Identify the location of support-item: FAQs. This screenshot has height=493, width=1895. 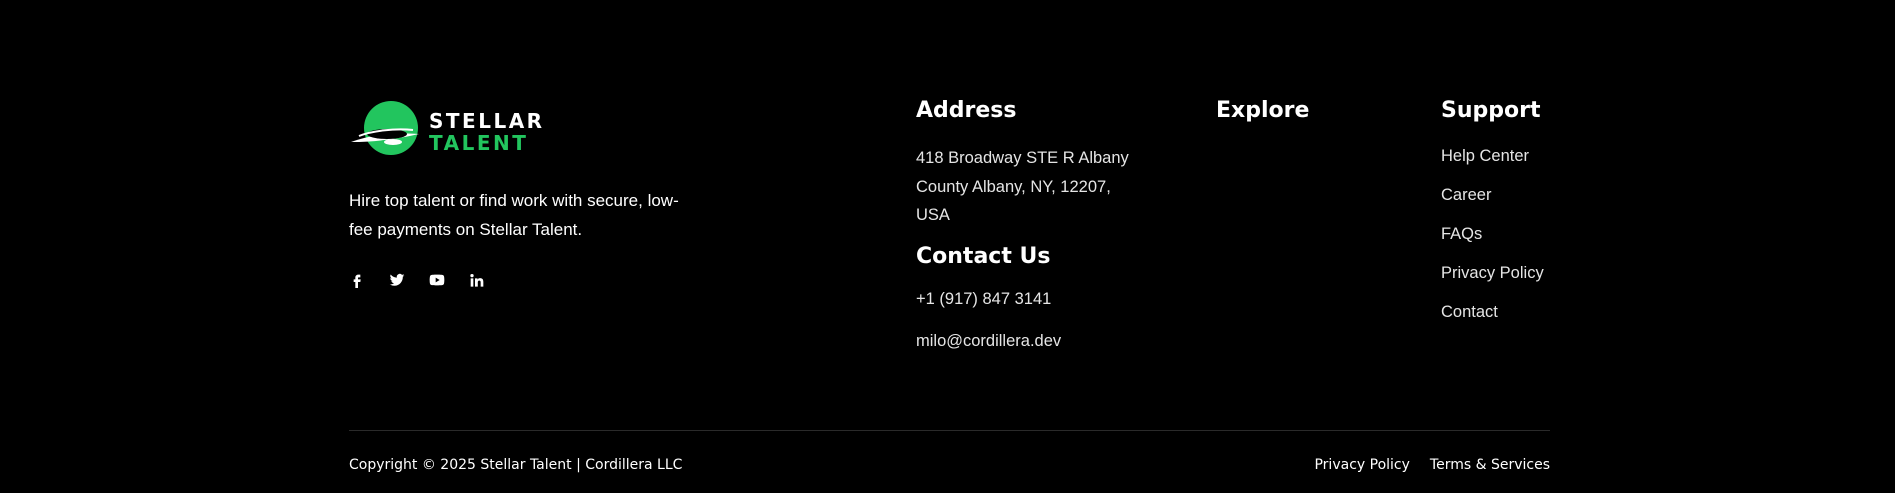
(1492, 234).